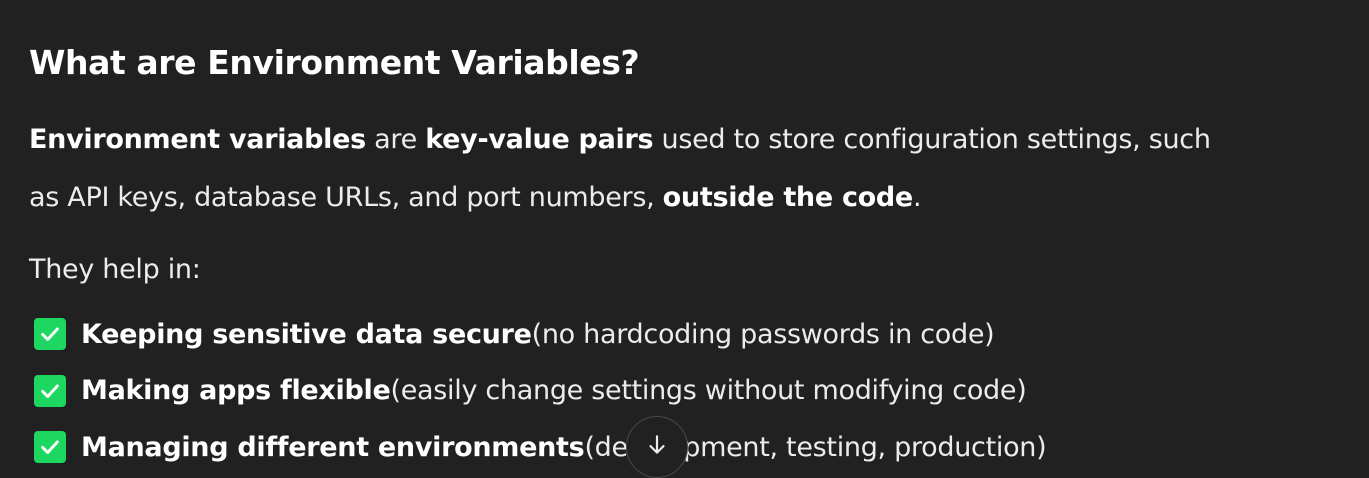  I want to click on bold-term: Environment variables, so click(197, 139).